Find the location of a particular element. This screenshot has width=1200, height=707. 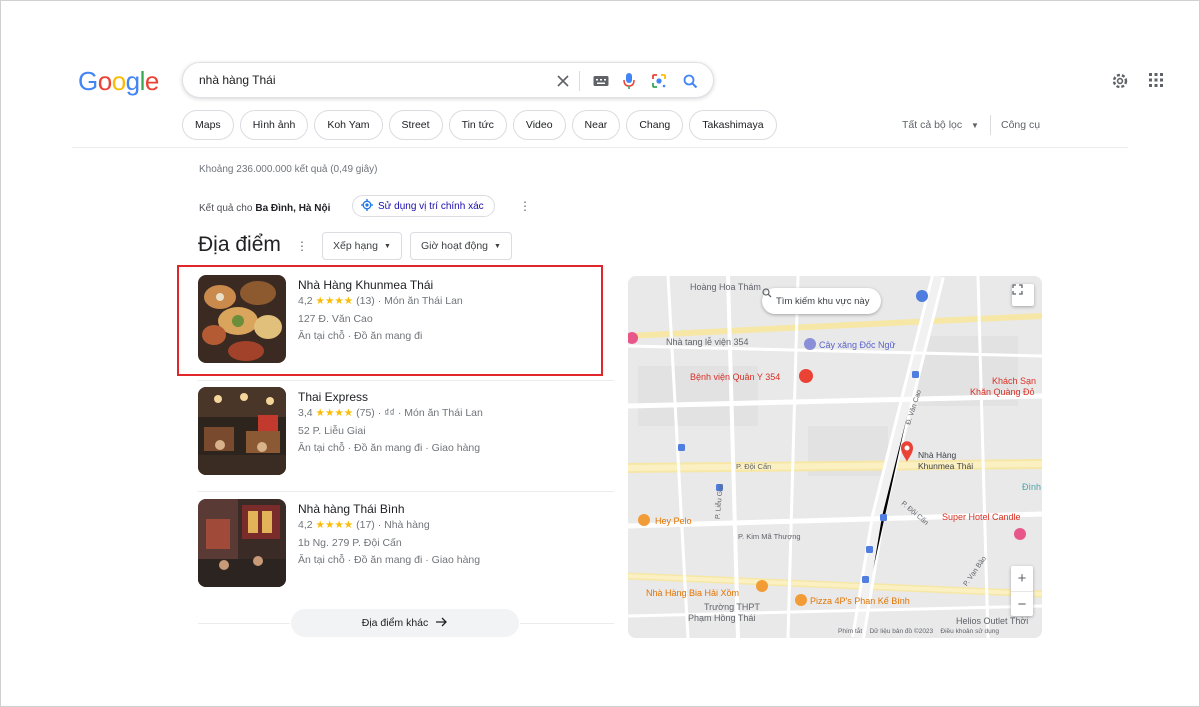

map-label: P. Đội Cấn is located at coordinates (754, 466).